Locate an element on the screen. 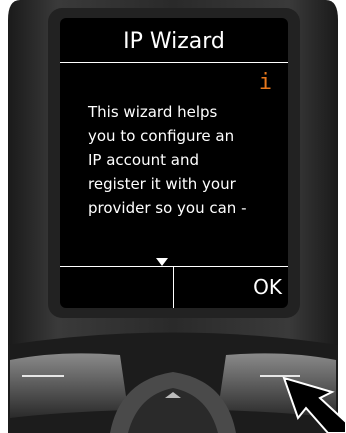  description-line: IP account and is located at coordinates (143, 160).